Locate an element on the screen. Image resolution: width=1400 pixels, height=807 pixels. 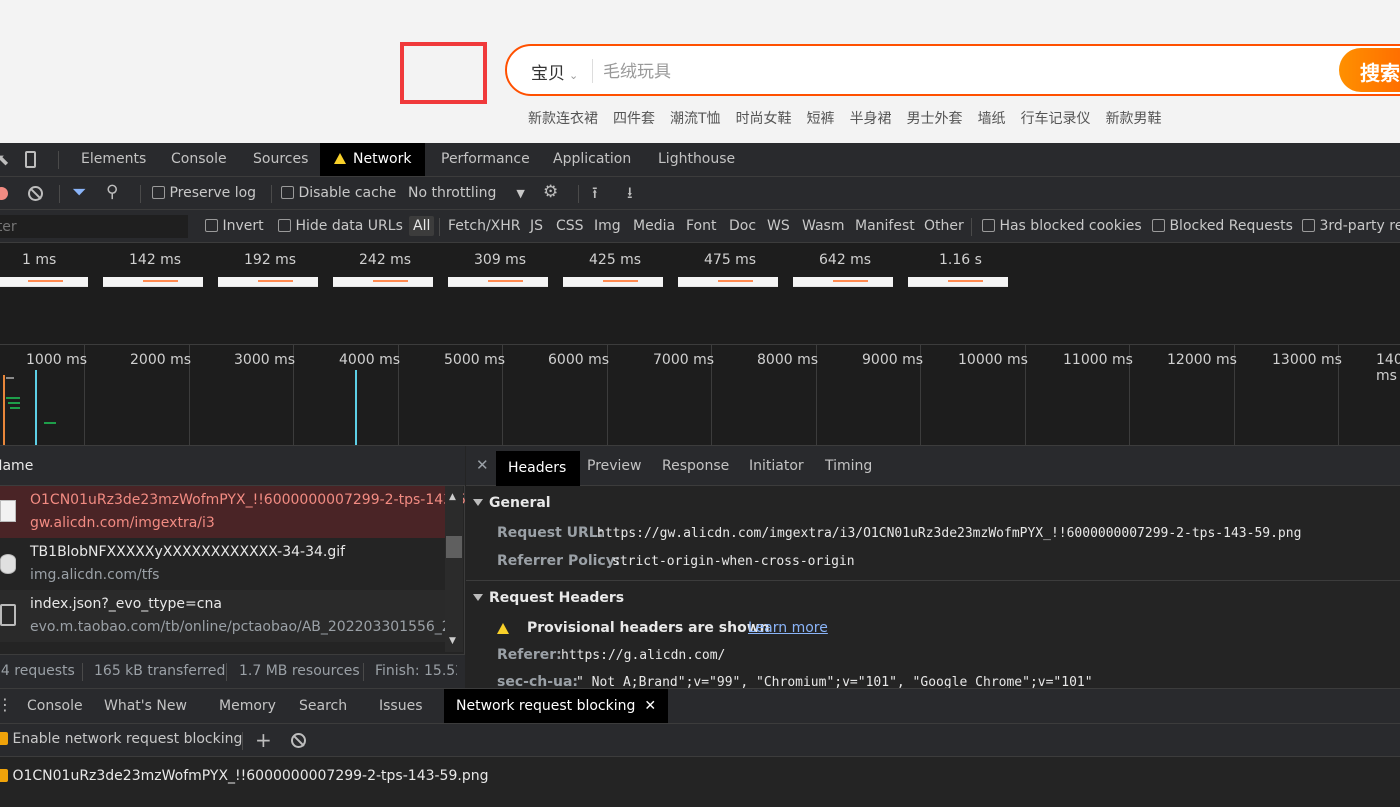
learn-more-link: Learn more is located at coordinates (788, 628).